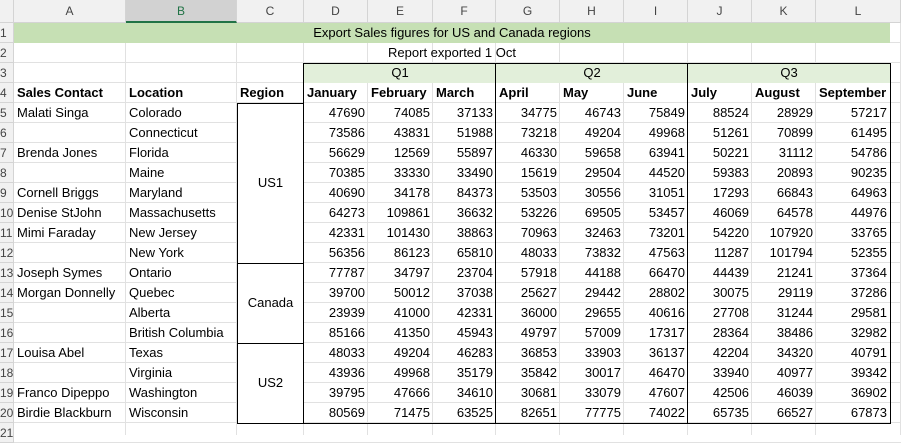 Image resolution: width=901 pixels, height=443 pixels. Describe the element at coordinates (181, 313) in the screenshot. I see `location-cell: Alberta` at that location.